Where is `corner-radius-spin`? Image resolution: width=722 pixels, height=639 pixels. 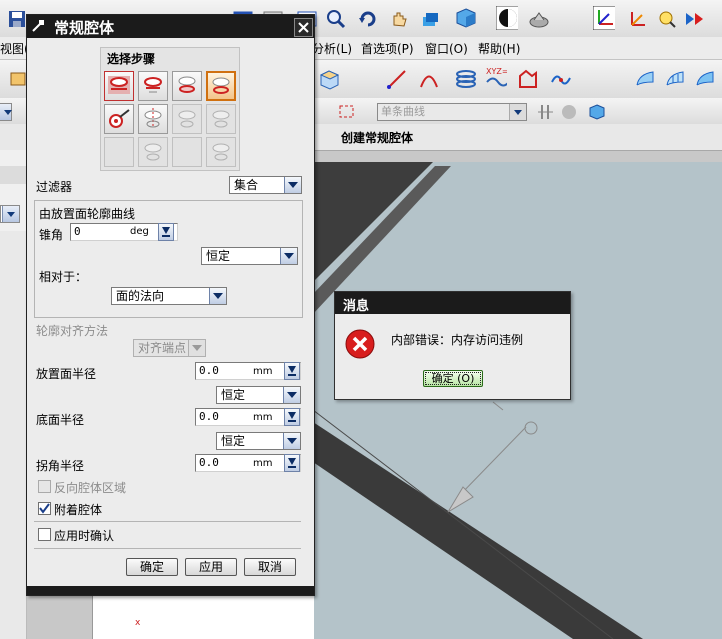 corner-radius-spin is located at coordinates (292, 463).